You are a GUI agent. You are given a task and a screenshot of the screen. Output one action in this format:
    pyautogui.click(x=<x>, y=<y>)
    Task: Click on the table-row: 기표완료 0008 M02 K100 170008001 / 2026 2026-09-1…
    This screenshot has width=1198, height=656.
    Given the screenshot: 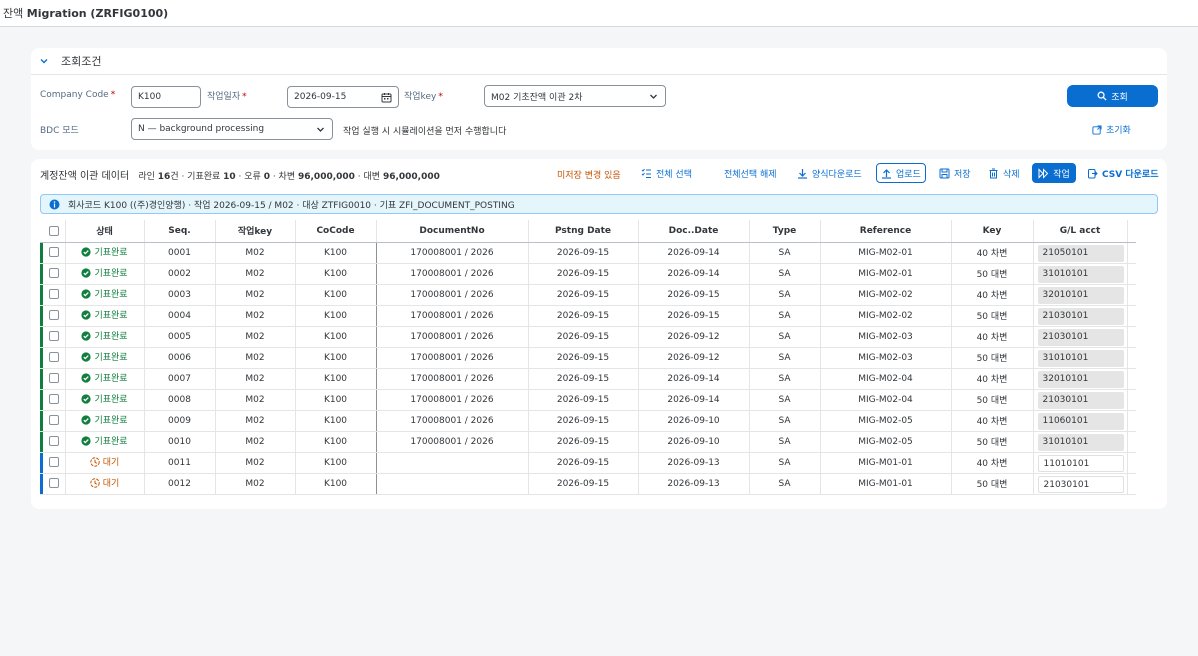 What is the action you would take?
    pyautogui.click(x=588, y=400)
    